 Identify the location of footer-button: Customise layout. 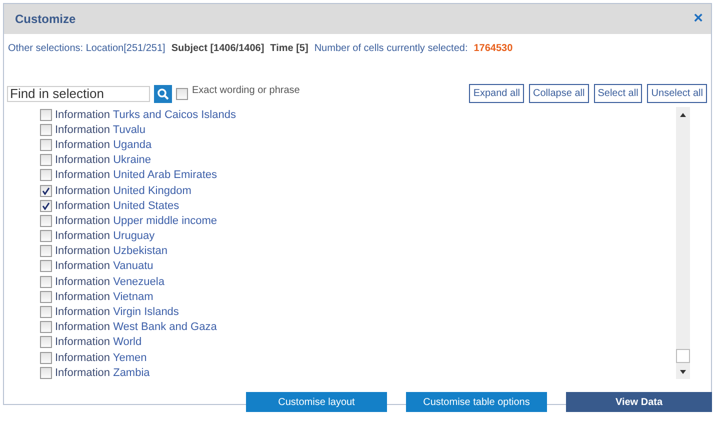
(316, 402).